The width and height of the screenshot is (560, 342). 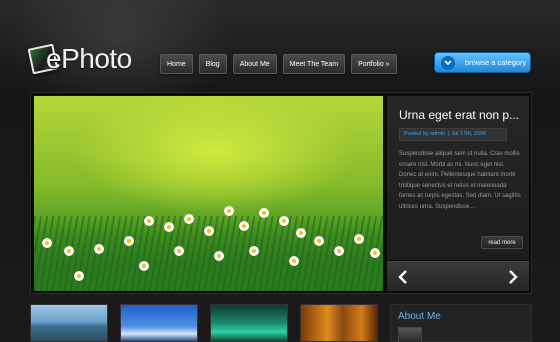 I want to click on arrow-right-icon, so click(x=513, y=277).